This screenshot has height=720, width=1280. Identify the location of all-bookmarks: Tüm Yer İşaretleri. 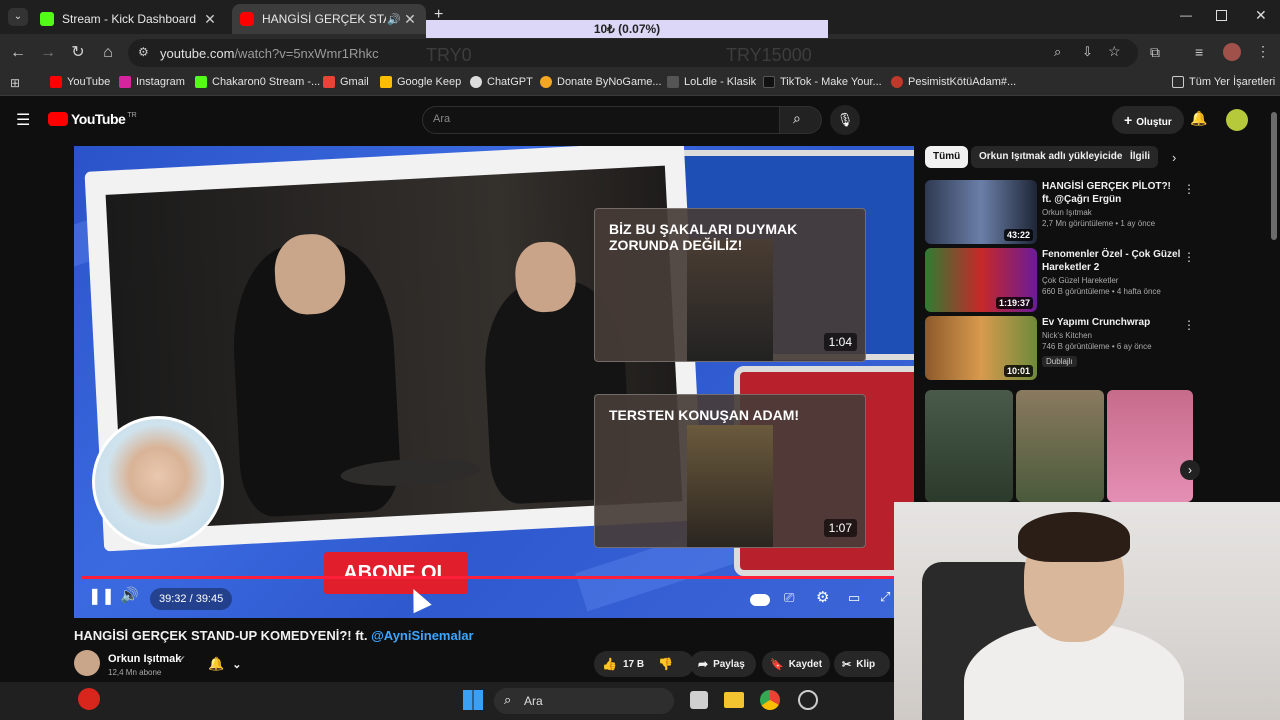
(1223, 82).